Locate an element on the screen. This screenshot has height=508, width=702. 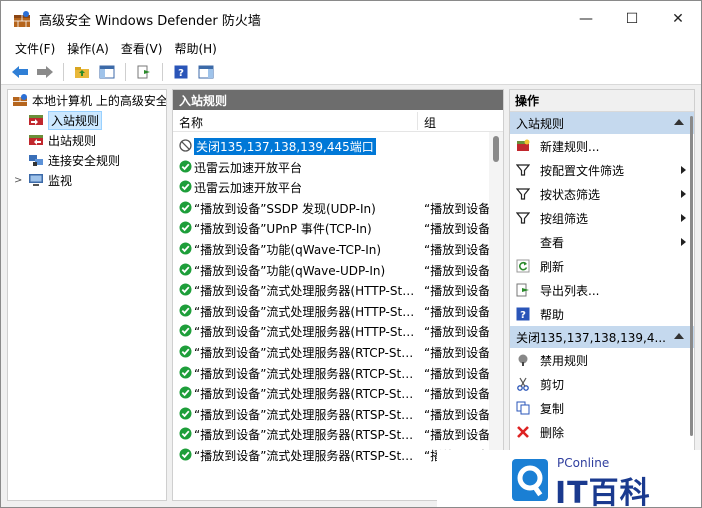
menu-action: 操作(A) is located at coordinates (88, 48).